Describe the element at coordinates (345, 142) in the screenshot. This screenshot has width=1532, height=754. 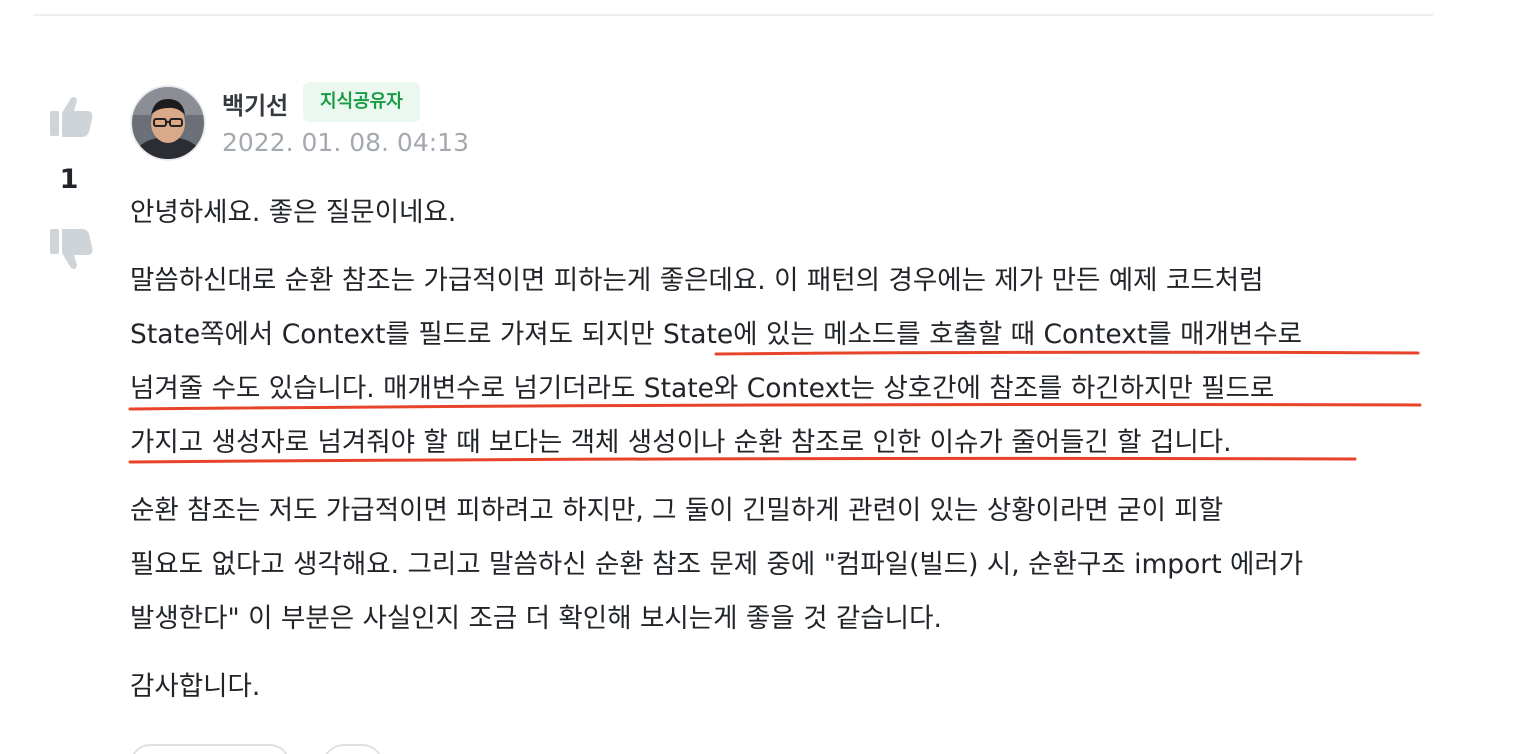
I see `post-timestamp: 2022. 01. 08. 04:13` at that location.